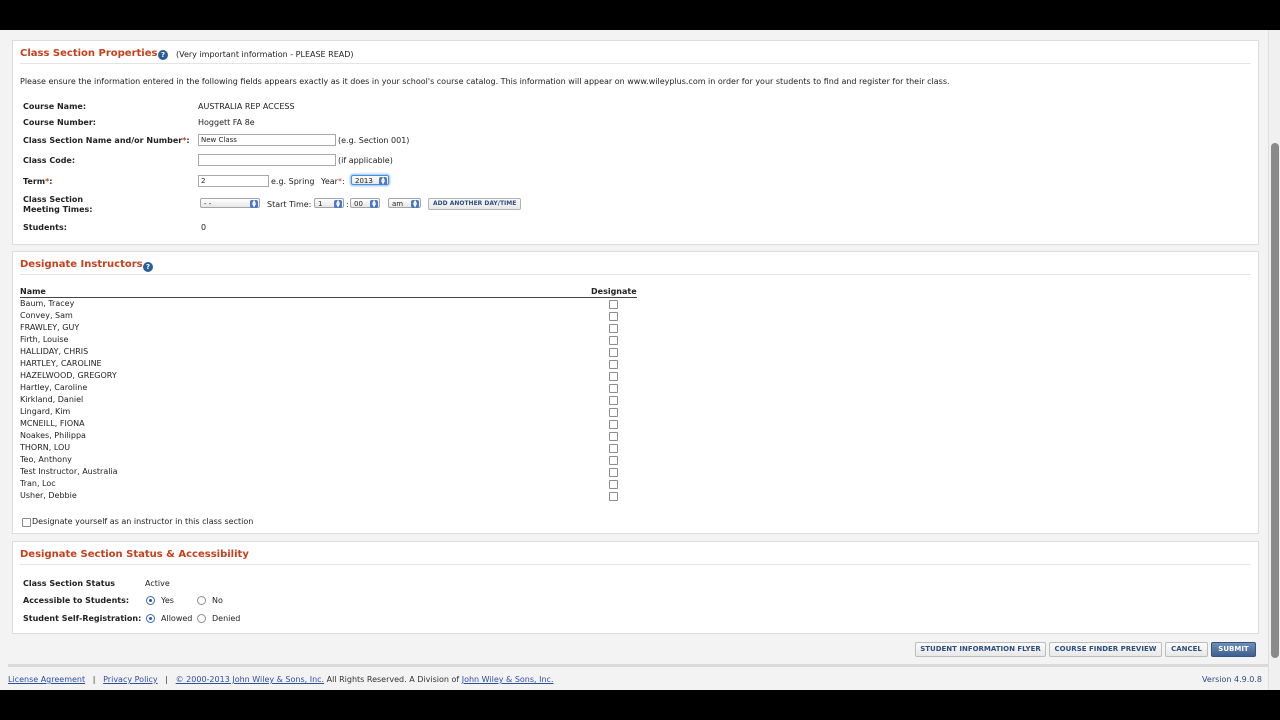  I want to click on instructor-row: Kirkland, Daniel, so click(330, 401).